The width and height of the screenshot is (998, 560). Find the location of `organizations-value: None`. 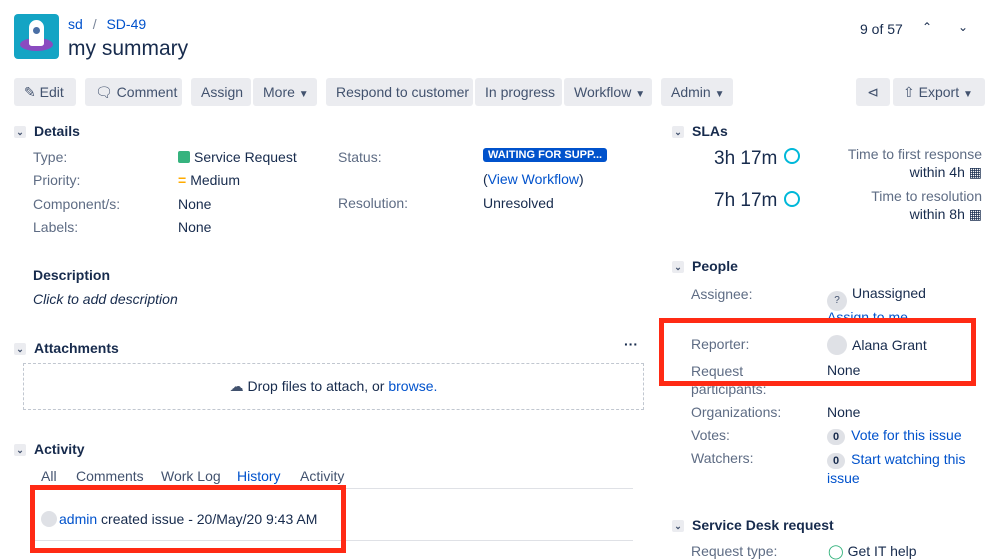

organizations-value: None is located at coordinates (843, 412).